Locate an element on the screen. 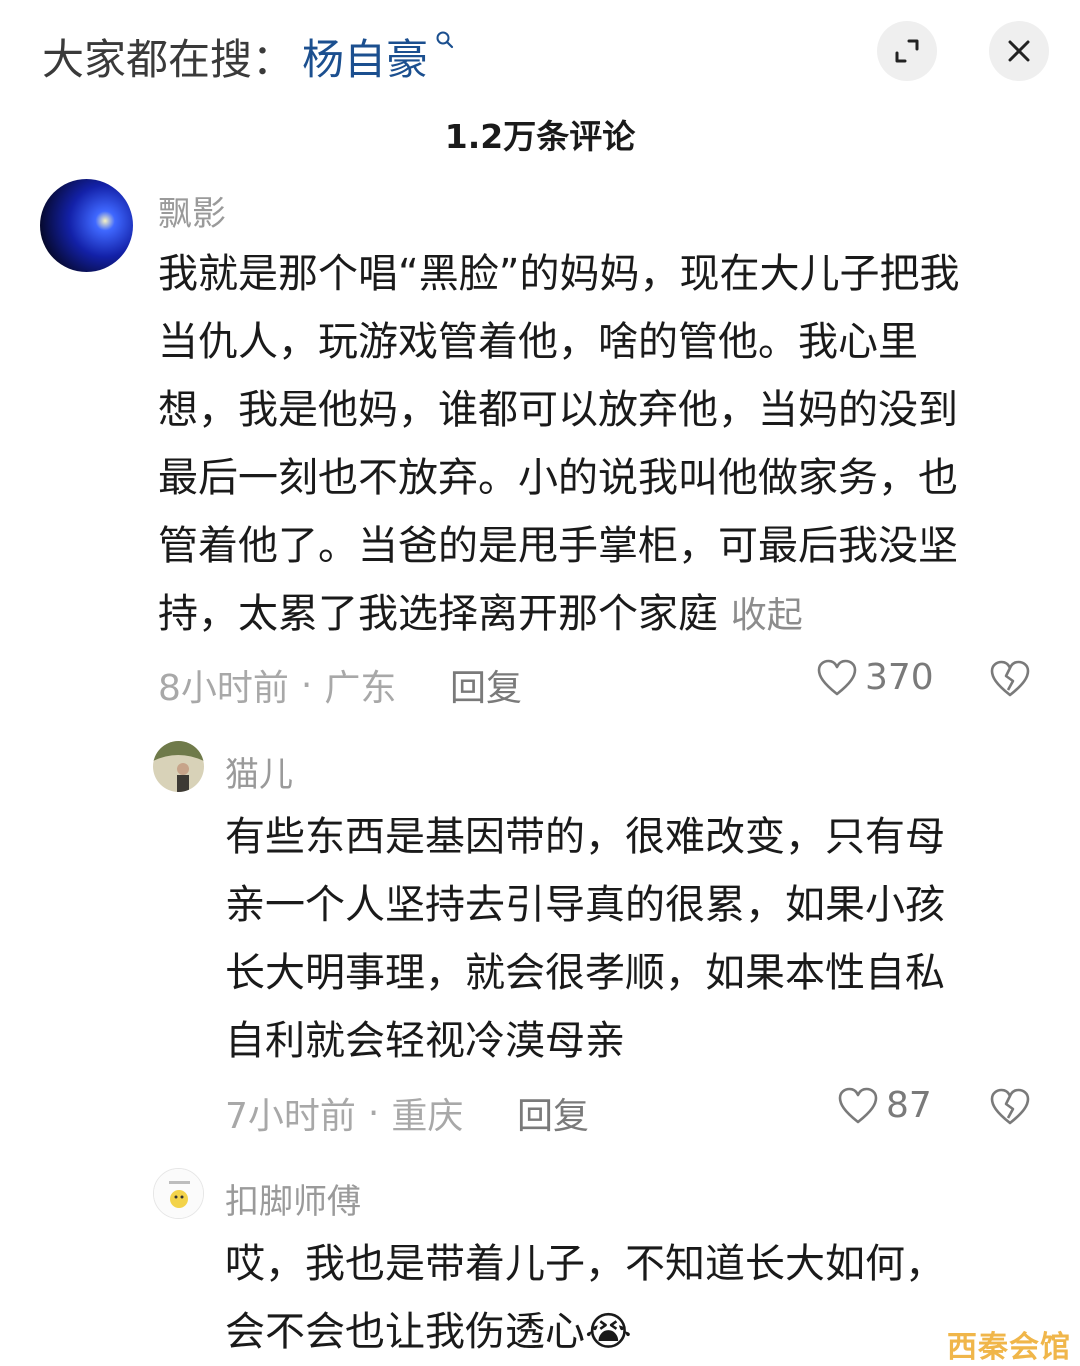 The height and width of the screenshot is (1366, 1080). comment-meta: 7小时前 · 重庆 is located at coordinates (344, 1113).